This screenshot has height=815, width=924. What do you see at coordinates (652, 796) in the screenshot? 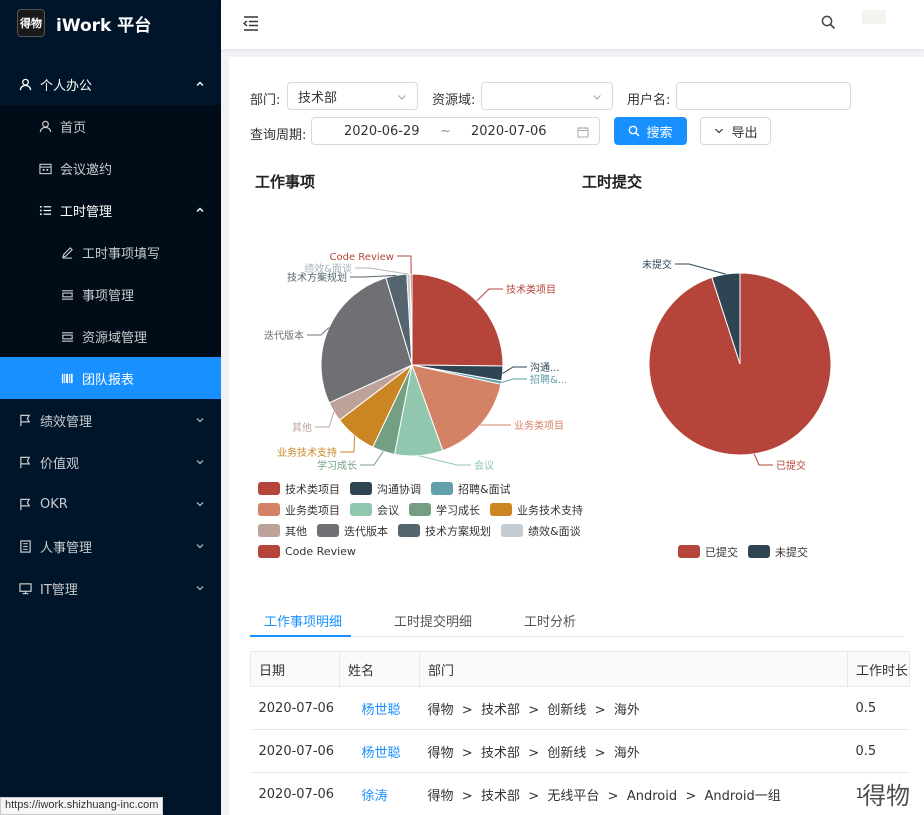
I see `dept-crumb: Android` at bounding box center [652, 796].